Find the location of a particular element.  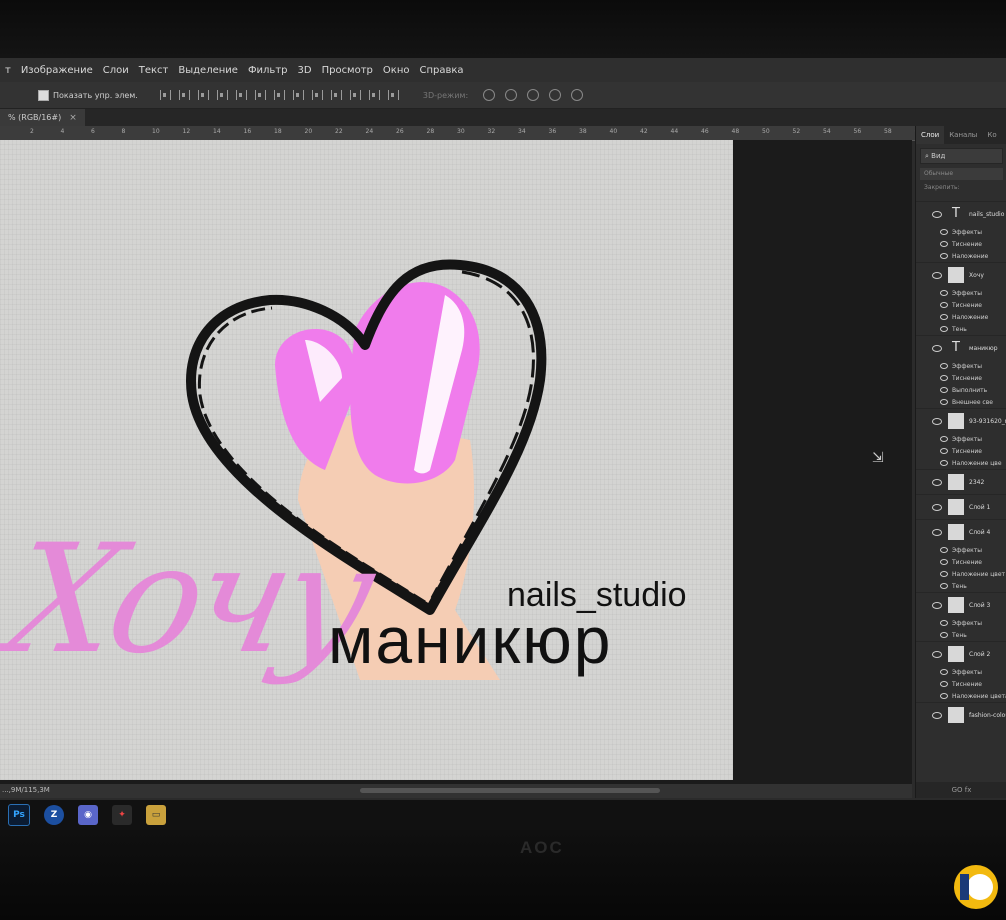

layer-row: Слой 3 is located at coordinates (961, 604).